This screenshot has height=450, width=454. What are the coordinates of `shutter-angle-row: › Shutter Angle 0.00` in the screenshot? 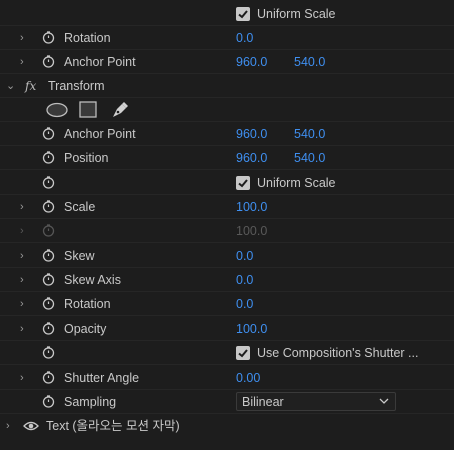 It's located at (227, 378).